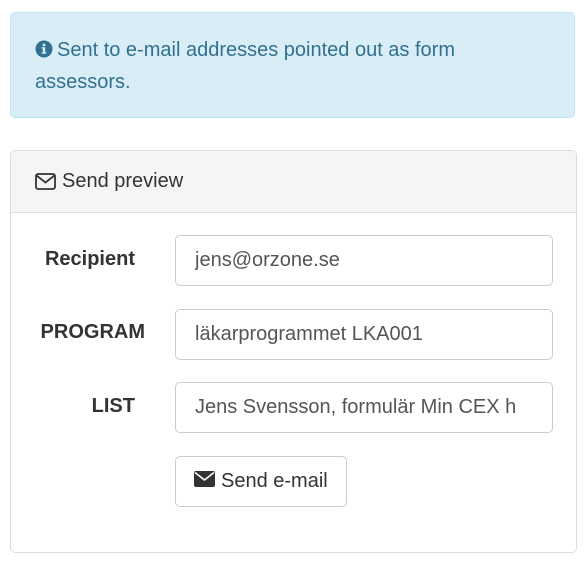 Image resolution: width=586 pixels, height=562 pixels. I want to click on program-input, so click(364, 334).